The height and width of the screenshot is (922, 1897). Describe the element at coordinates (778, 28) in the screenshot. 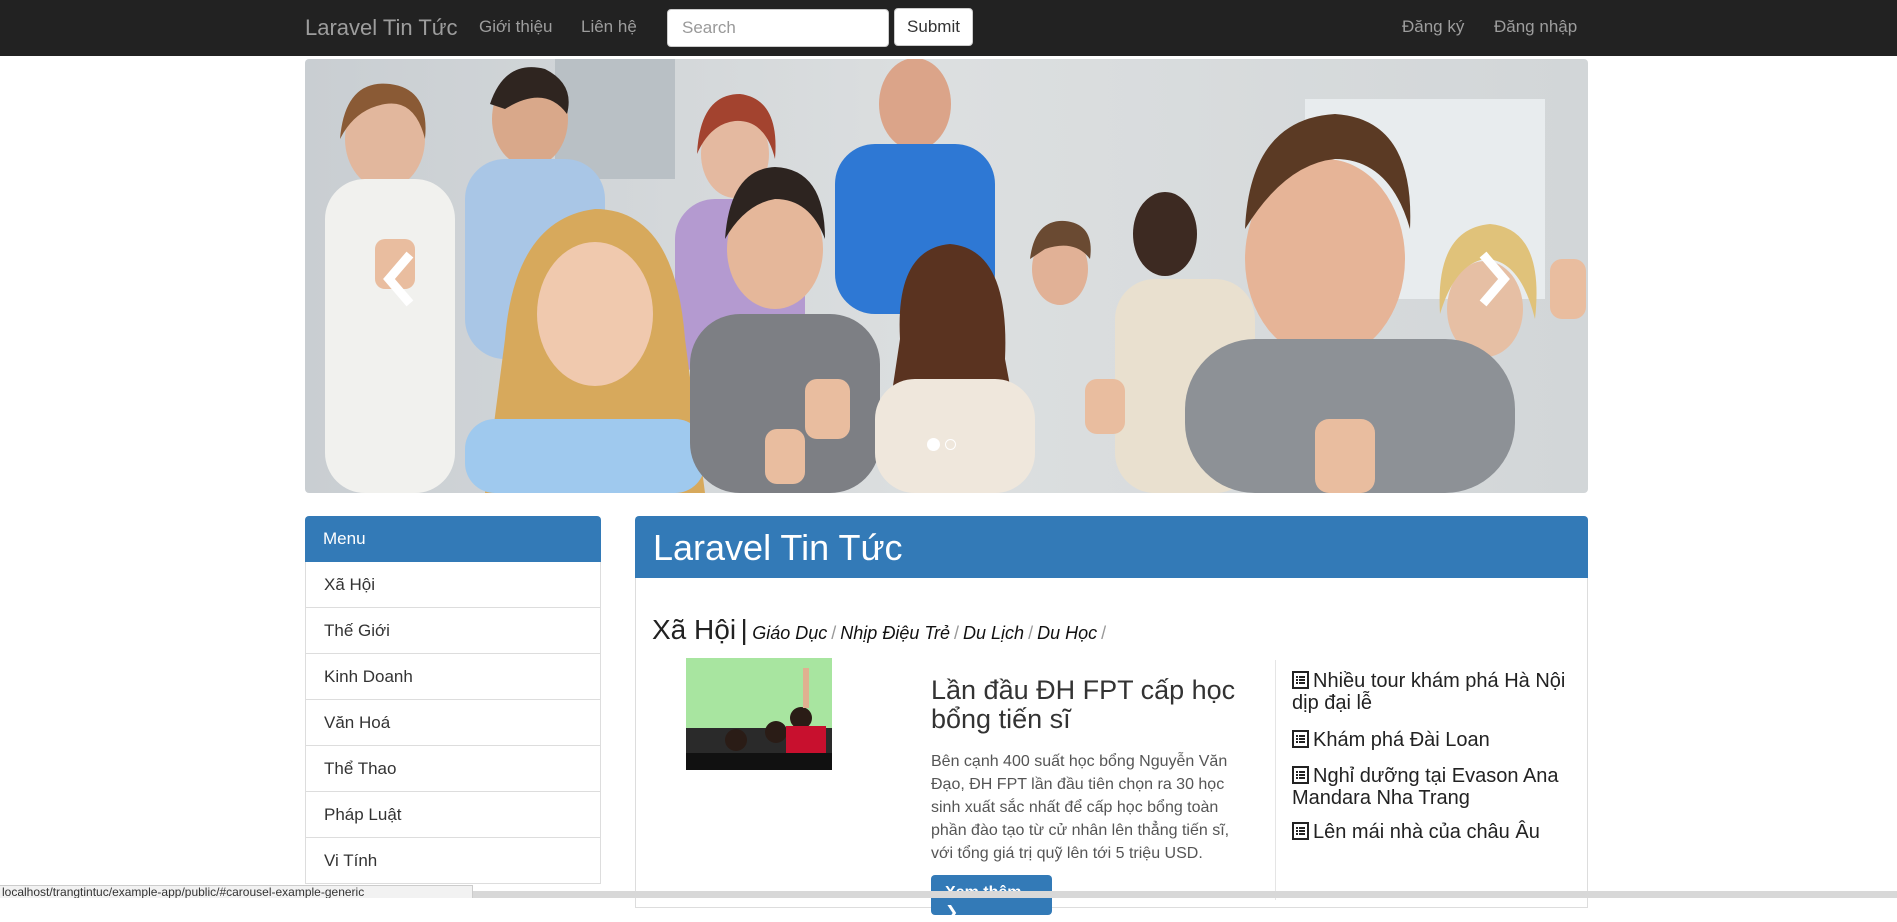

I see `search-input` at that location.